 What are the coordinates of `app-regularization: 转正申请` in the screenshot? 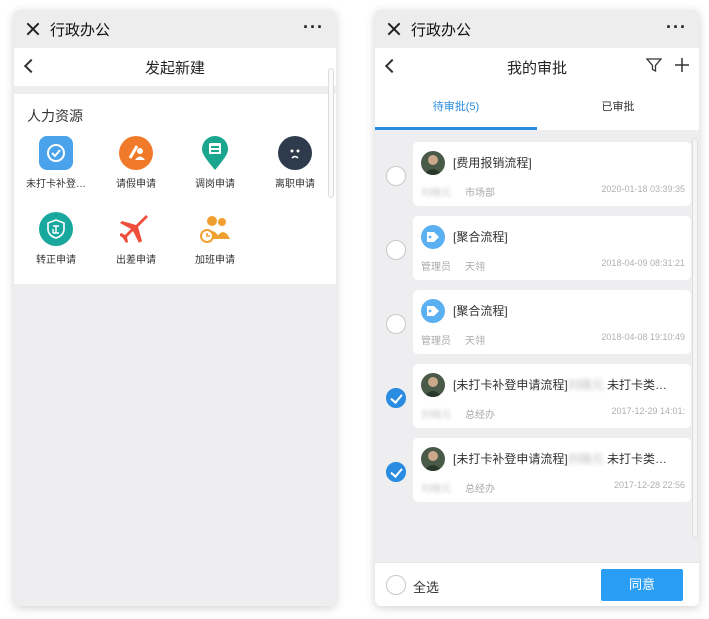 It's located at (56, 239).